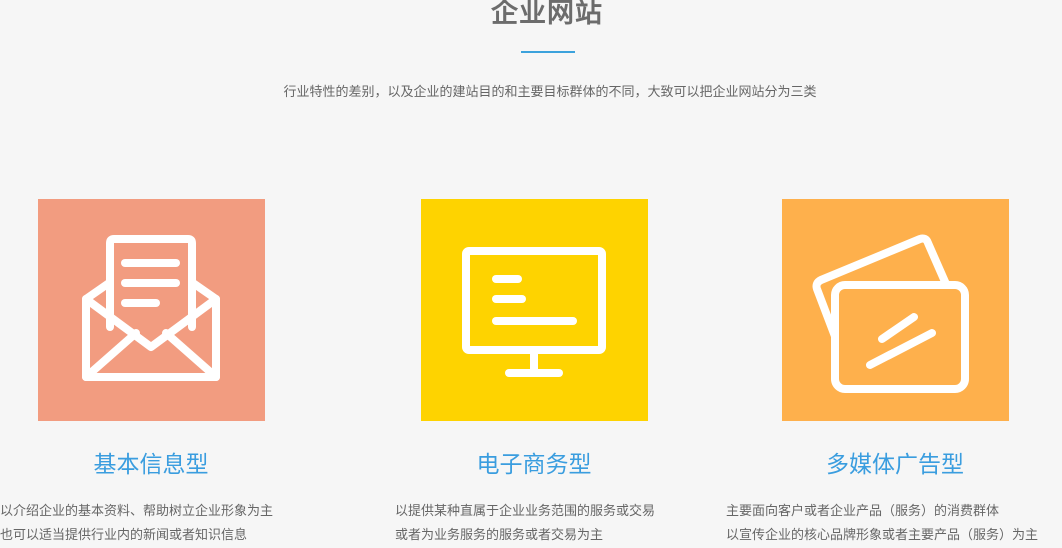  Describe the element at coordinates (151, 310) in the screenshot. I see `envelope-letter-icon` at that location.